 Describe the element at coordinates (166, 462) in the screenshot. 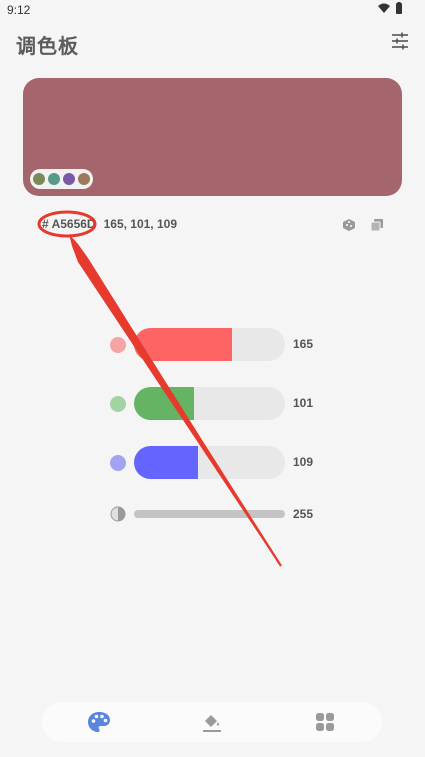

I see `blue-slider-fill` at that location.